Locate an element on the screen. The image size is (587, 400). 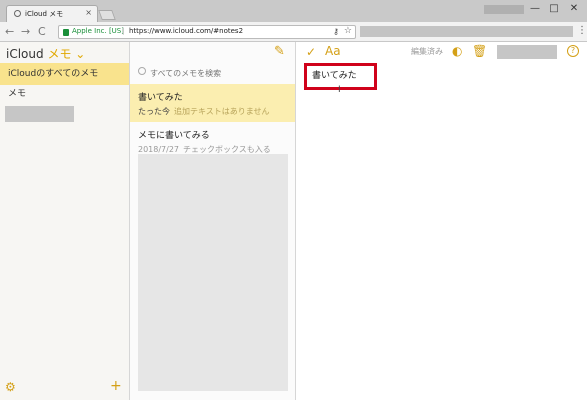
note-time: 2018/7/27 is located at coordinates (159, 149).